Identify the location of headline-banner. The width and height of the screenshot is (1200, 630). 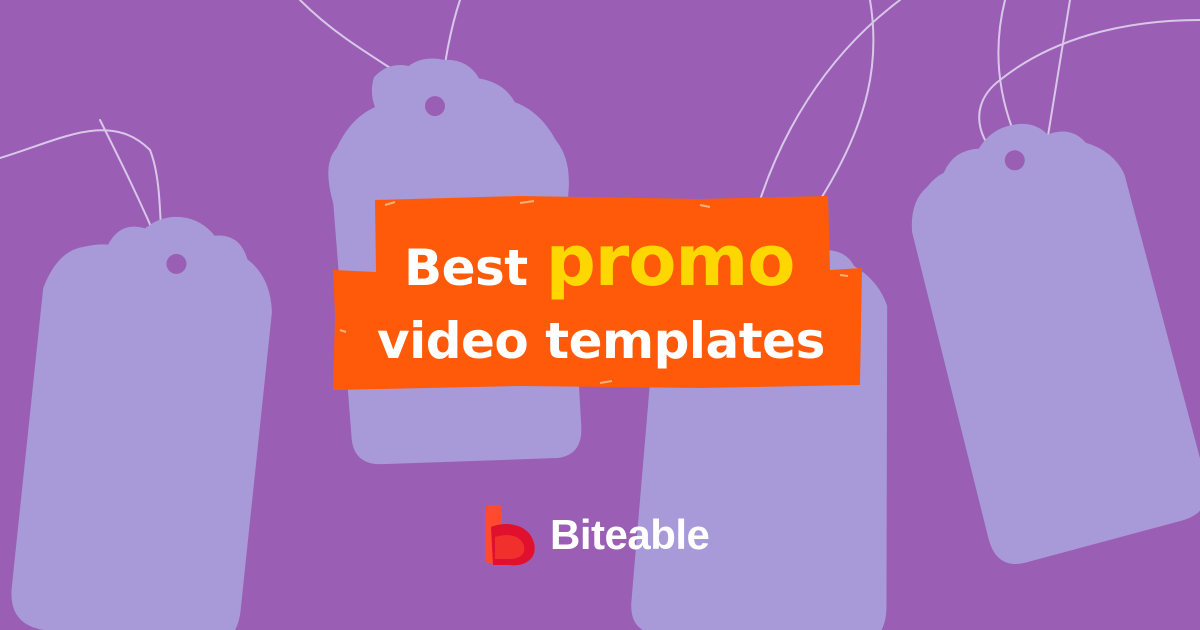
(597, 293).